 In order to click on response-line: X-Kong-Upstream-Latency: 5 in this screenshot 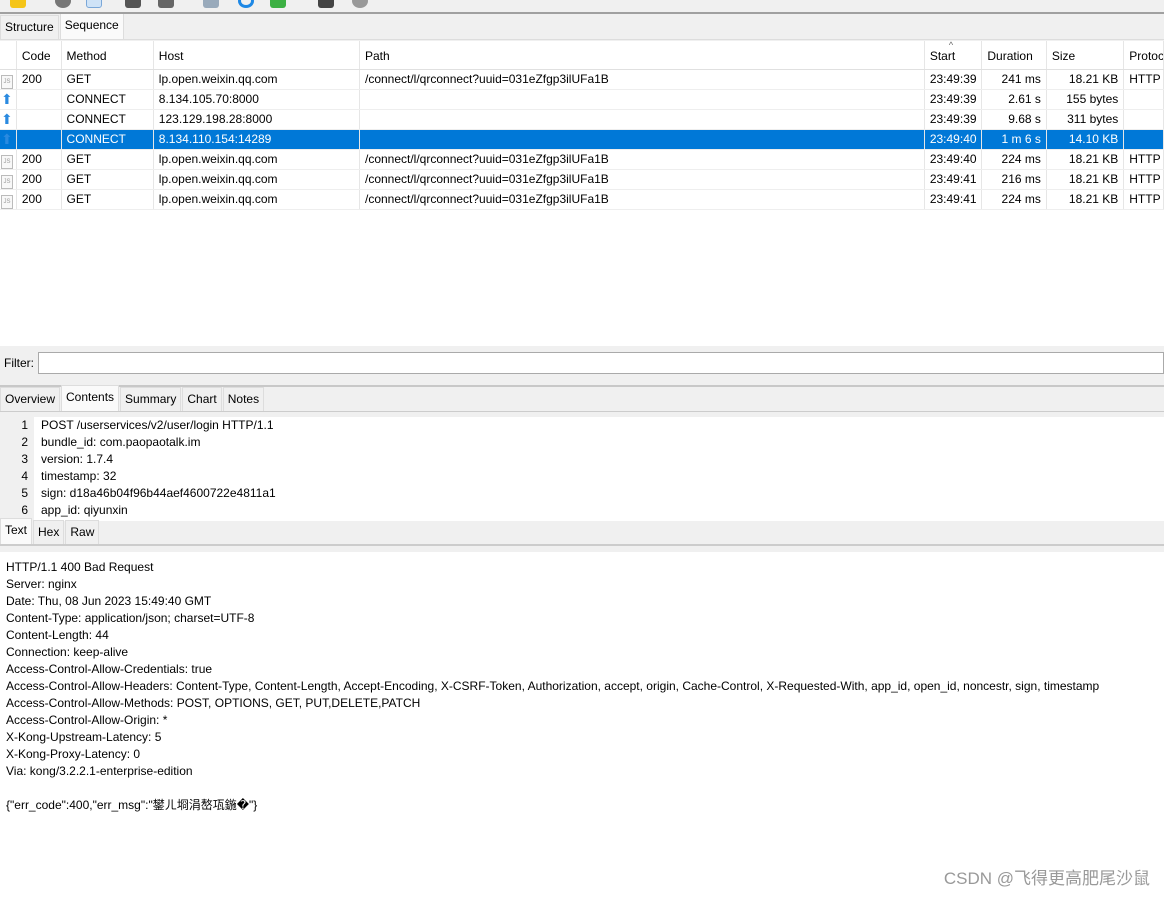, I will do `click(84, 737)`.